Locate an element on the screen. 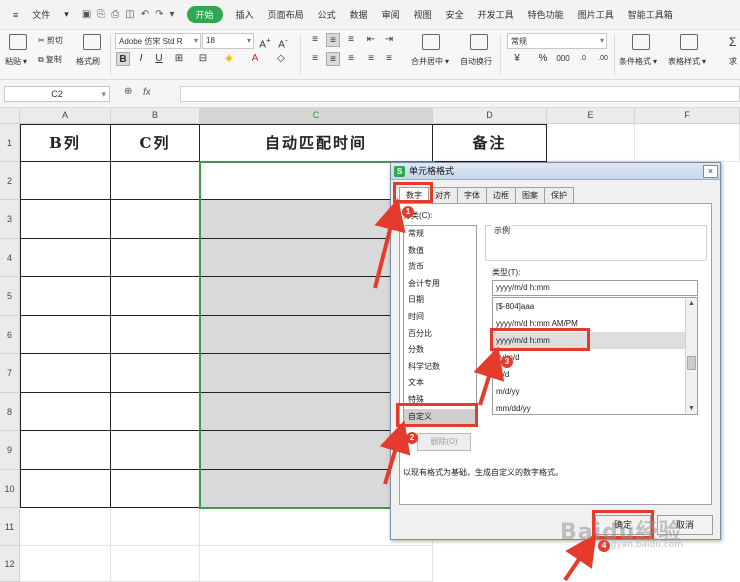 The height and width of the screenshot is (582, 740). align-top-icon: ≡ is located at coordinates (315, 40).